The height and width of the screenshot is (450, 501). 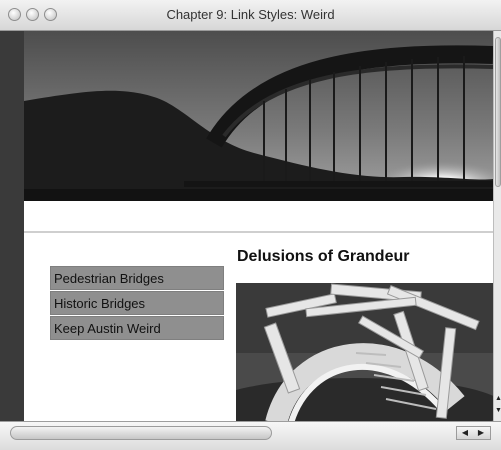 What do you see at coordinates (137, 328) in the screenshot?
I see `nav-link-keep-austin-weird: Keep Austin Weird` at bounding box center [137, 328].